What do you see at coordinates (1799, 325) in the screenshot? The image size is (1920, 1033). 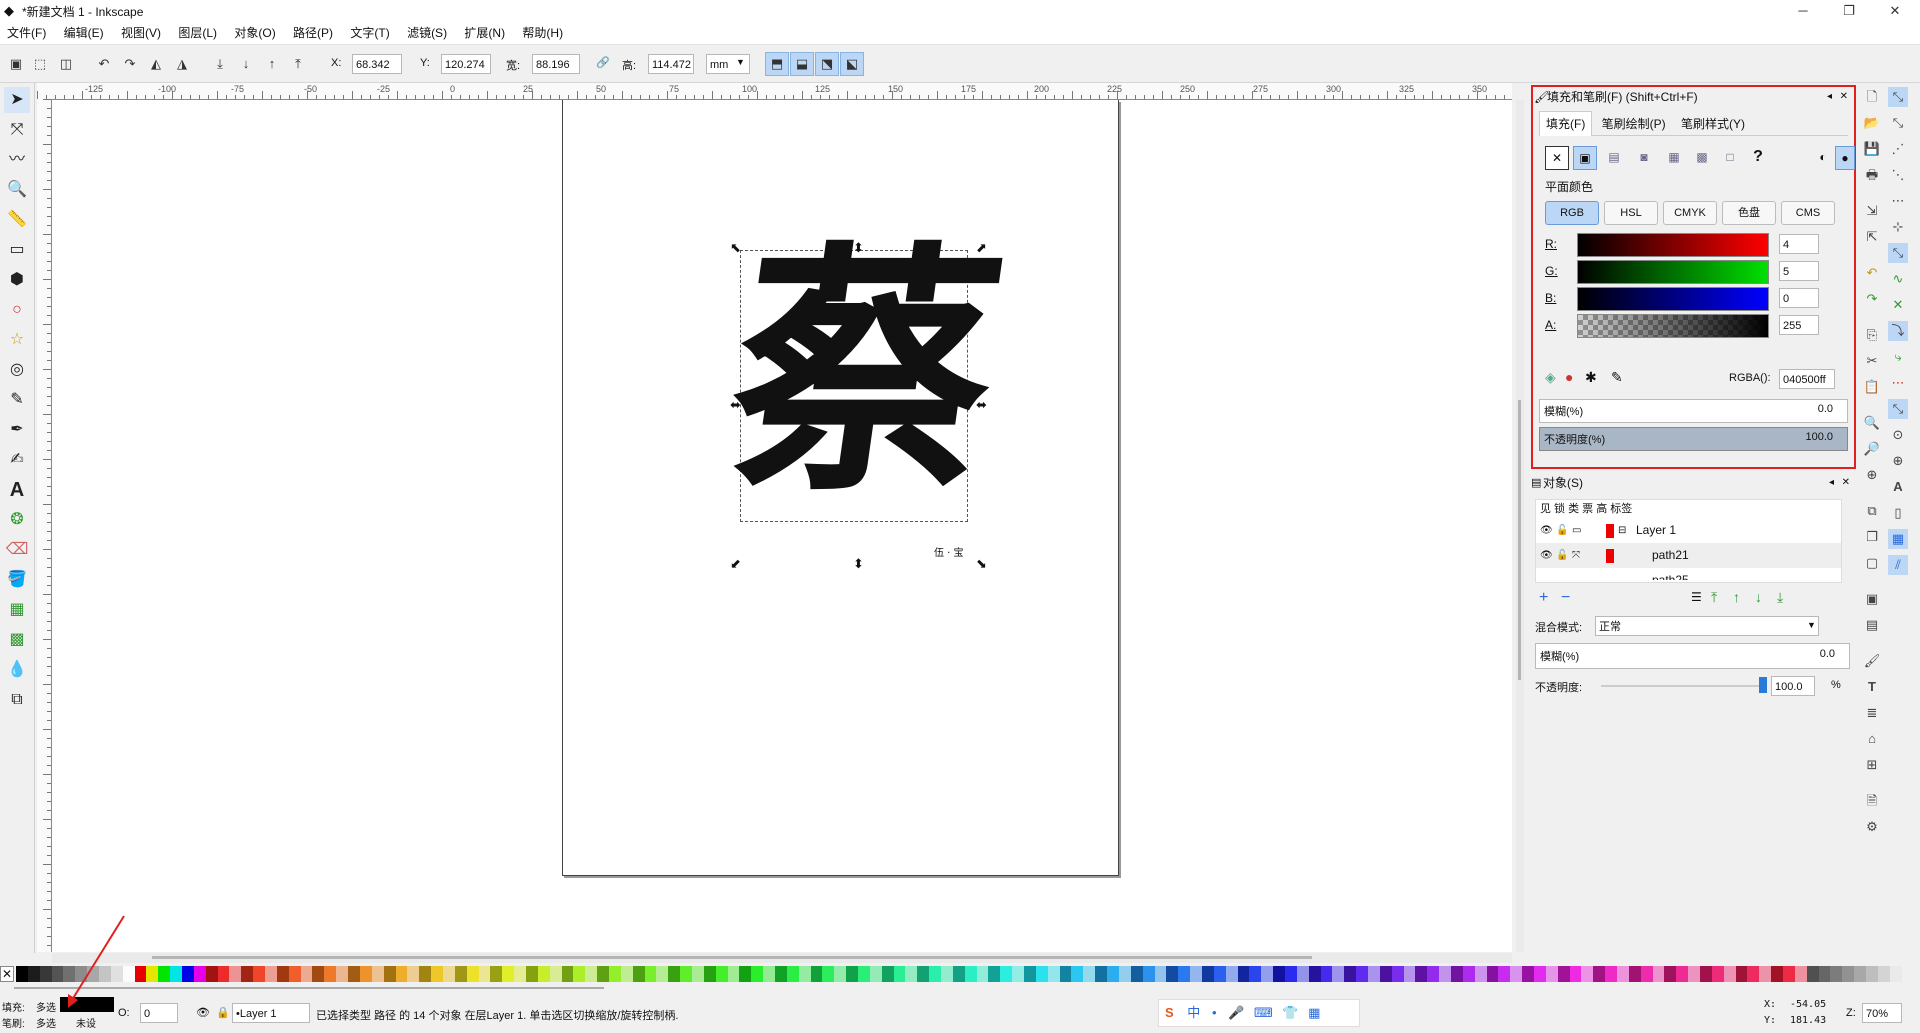 I see `channel-a-input: 255` at bounding box center [1799, 325].